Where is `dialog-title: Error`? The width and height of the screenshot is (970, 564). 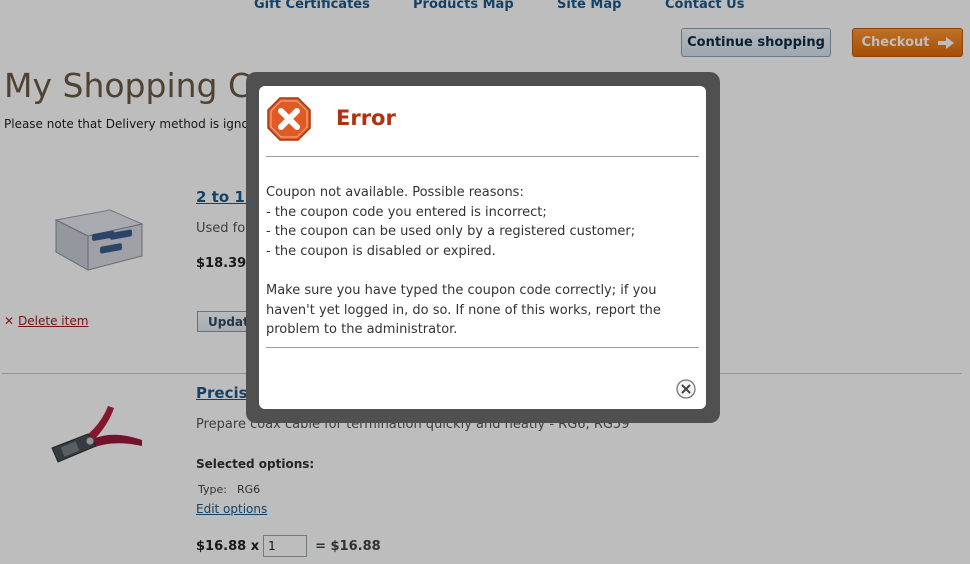 dialog-title: Error is located at coordinates (366, 118).